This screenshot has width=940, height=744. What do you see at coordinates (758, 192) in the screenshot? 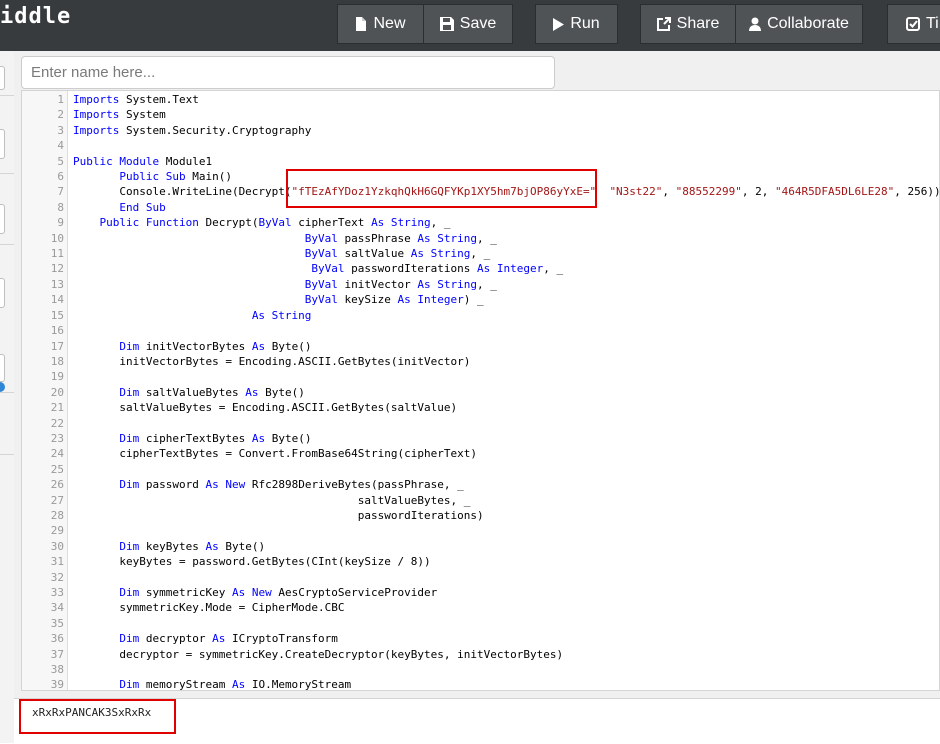
I see `code-token: , 2,` at bounding box center [758, 192].